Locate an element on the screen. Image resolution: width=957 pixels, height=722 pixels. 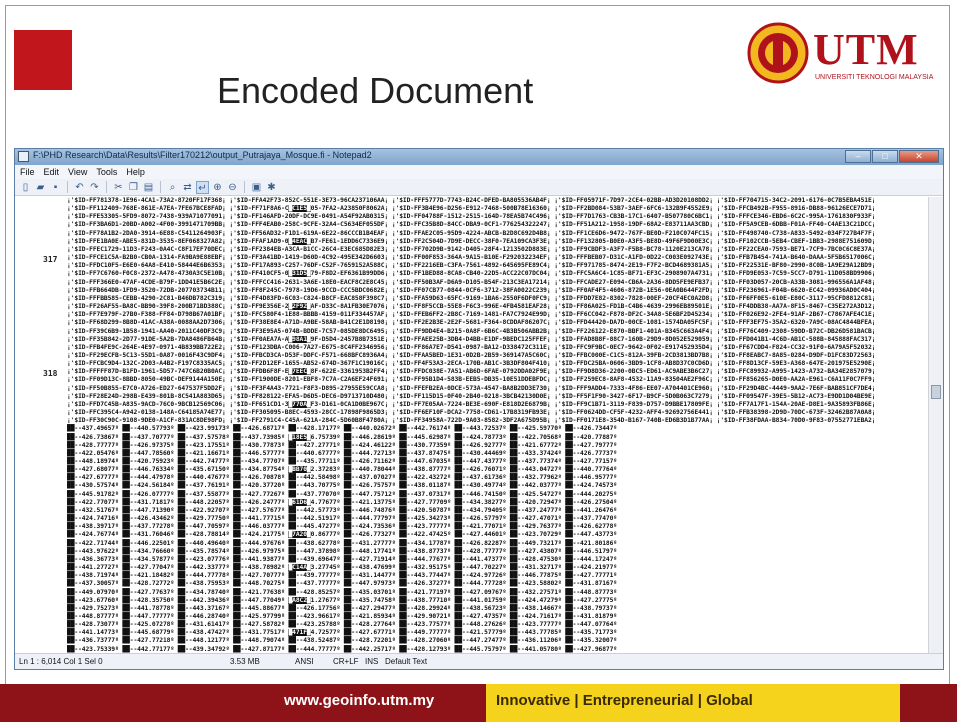
open-icon: ▰ is located at coordinates (40, 187).